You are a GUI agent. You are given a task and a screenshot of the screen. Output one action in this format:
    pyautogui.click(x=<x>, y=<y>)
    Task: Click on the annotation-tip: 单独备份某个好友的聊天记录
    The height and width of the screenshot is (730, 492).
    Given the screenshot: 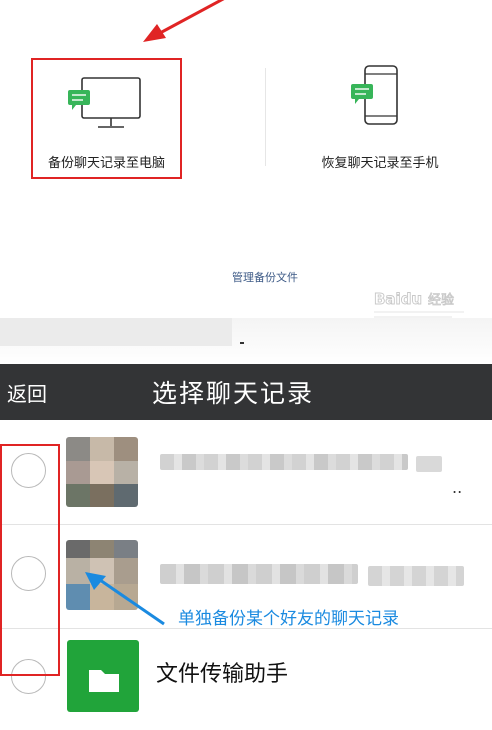 What is the action you would take?
    pyautogui.click(x=288, y=619)
    